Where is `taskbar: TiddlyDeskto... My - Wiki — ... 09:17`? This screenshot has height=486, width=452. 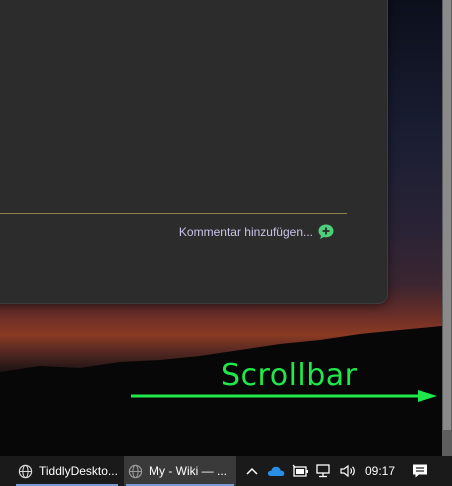
taskbar: TiddlyDeskto... My - Wiki — ... 09:17 is located at coordinates (226, 471).